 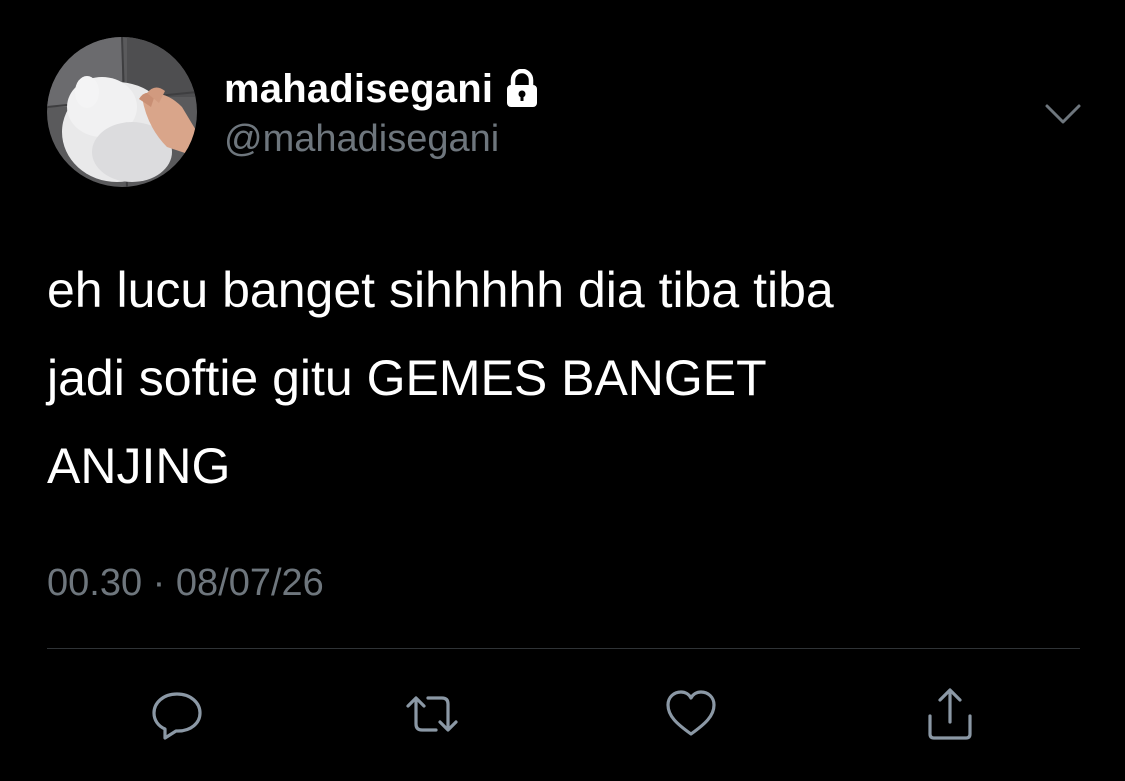 What do you see at coordinates (95, 583) in the screenshot?
I see `tweet-time: 00.30` at bounding box center [95, 583].